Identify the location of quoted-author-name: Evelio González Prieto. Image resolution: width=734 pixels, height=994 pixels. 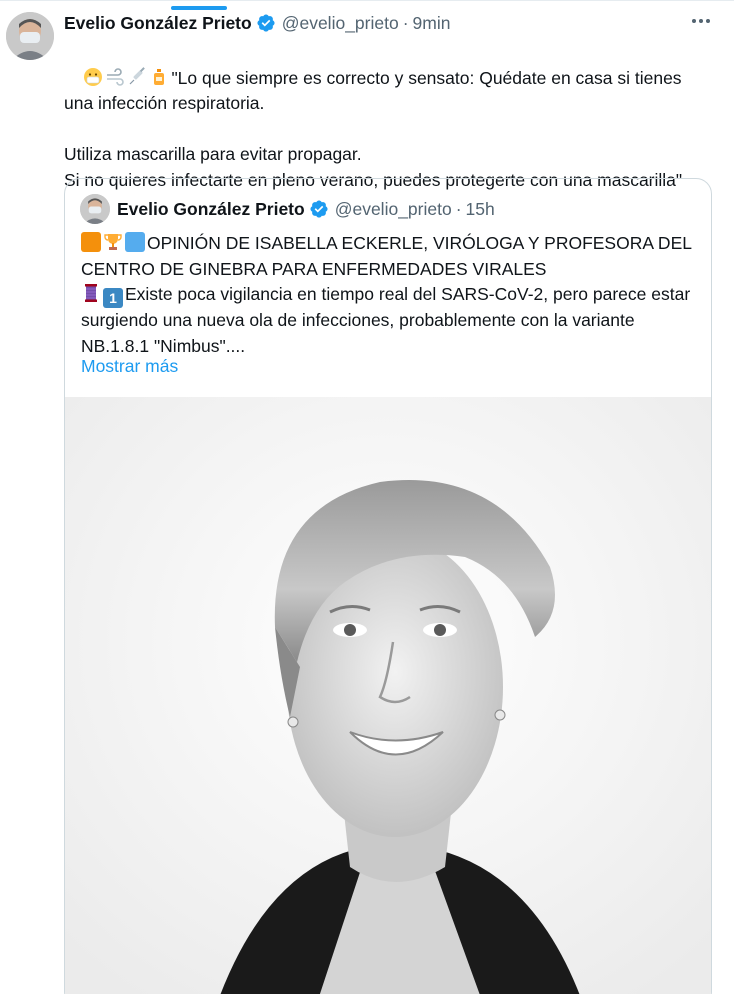
(211, 209).